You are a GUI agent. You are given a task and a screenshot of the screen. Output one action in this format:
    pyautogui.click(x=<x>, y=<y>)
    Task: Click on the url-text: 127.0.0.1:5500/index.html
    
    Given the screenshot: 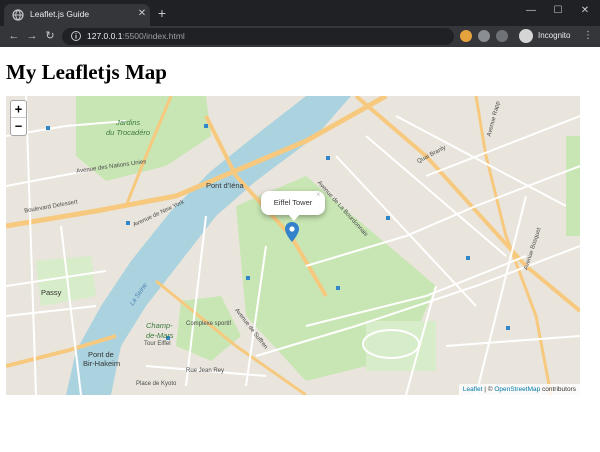 What is the action you would take?
    pyautogui.click(x=136, y=36)
    